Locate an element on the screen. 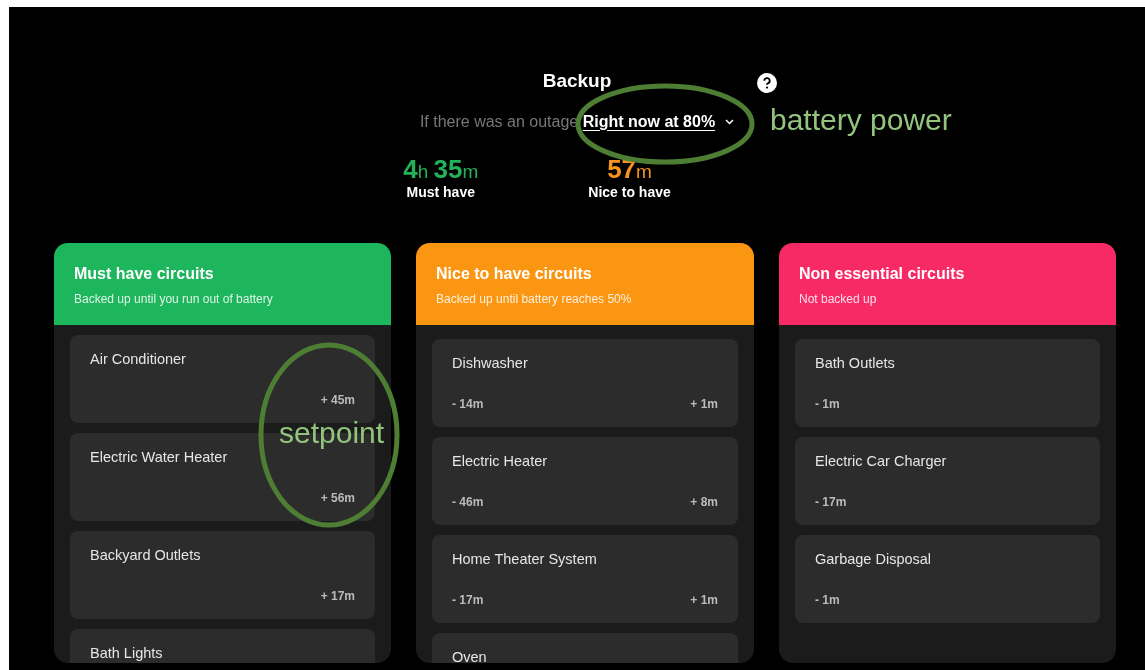 The image size is (1145, 670). group-subtitle: Backed up until you run out of battery is located at coordinates (174, 299).